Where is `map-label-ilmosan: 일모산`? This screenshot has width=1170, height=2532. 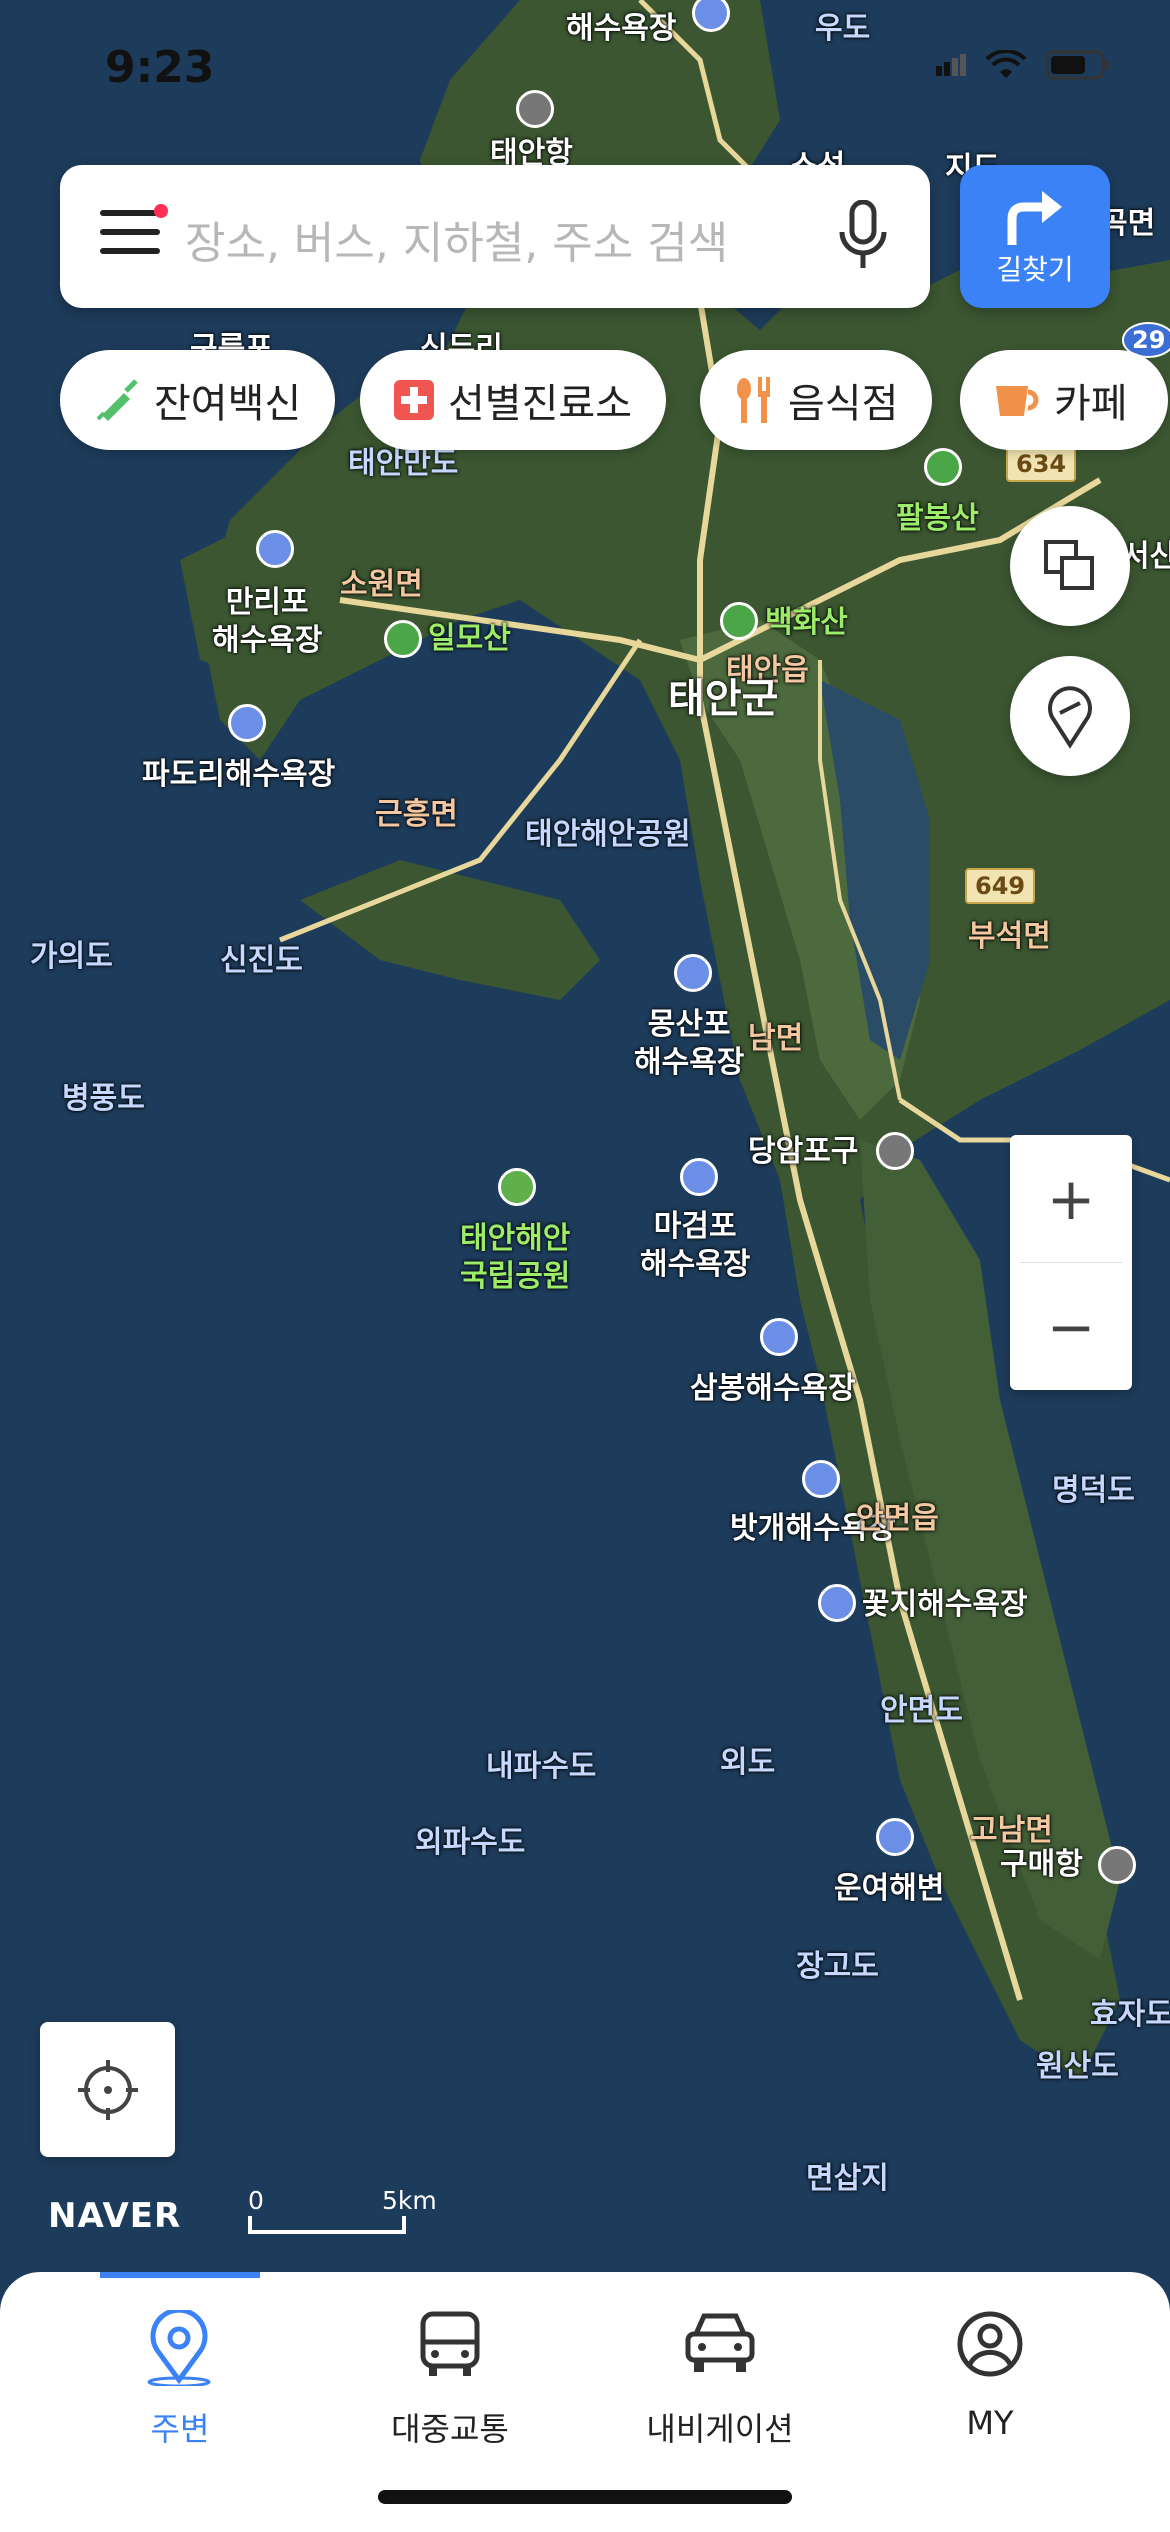 map-label-ilmosan: 일모산 is located at coordinates (469, 639).